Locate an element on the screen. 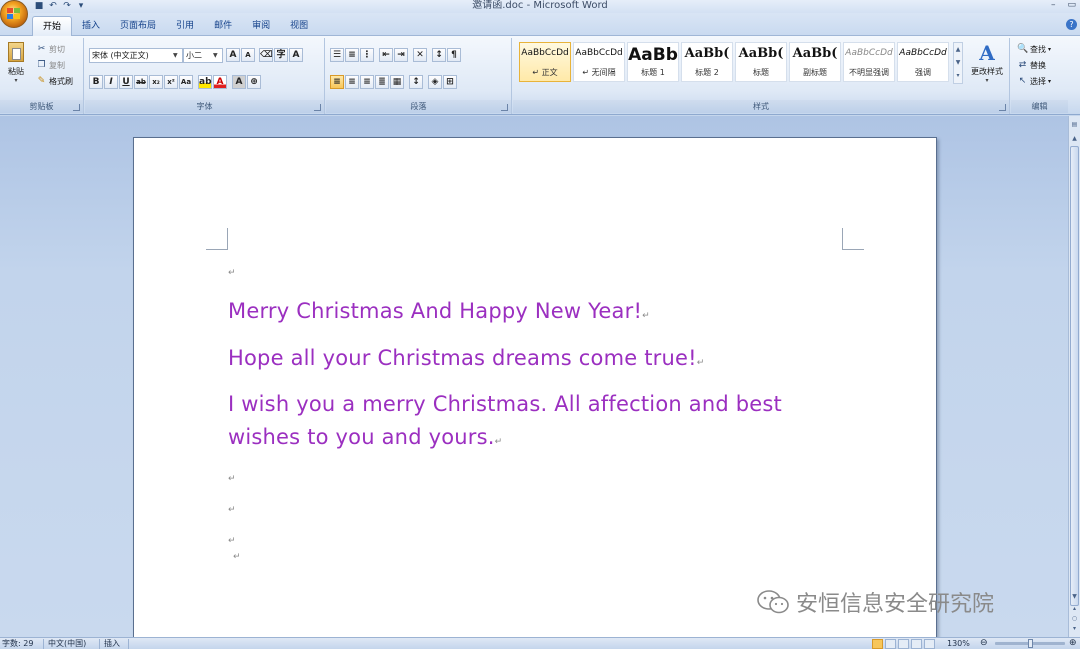 This screenshot has width=1080, height=649. paragraph-launcher-icon is located at coordinates (504, 107).